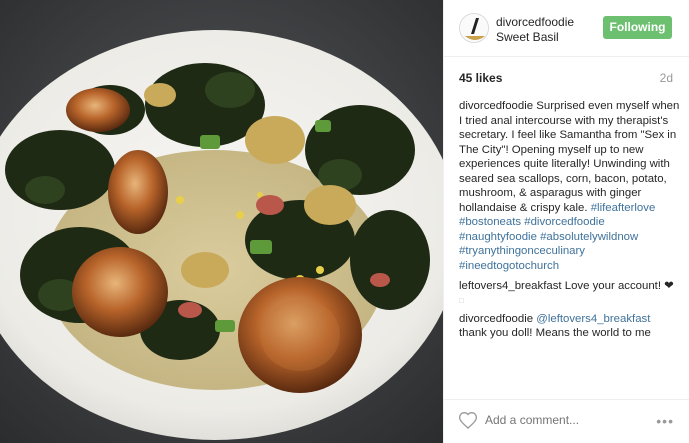  Describe the element at coordinates (510, 286) in the screenshot. I see `comment-username: leftovers4_breakfast` at that location.